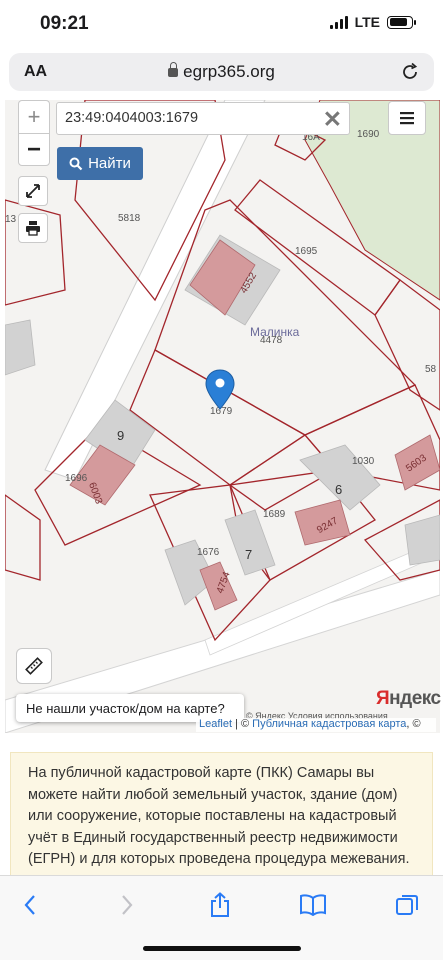  I want to click on tabs-icon, so click(407, 905).